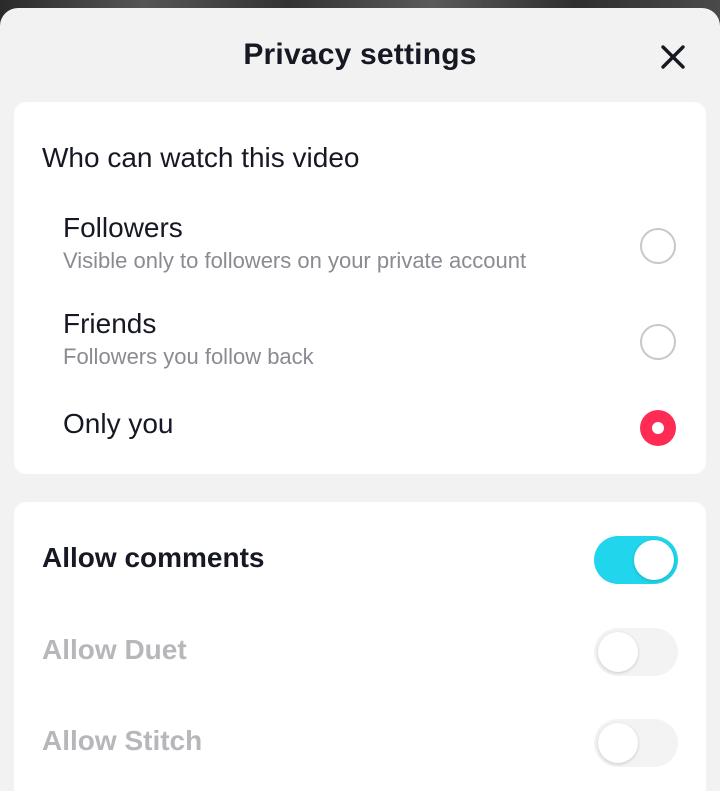  What do you see at coordinates (360, 558) in the screenshot?
I see `toggle-row-allow-comments: Allow comments` at bounding box center [360, 558].